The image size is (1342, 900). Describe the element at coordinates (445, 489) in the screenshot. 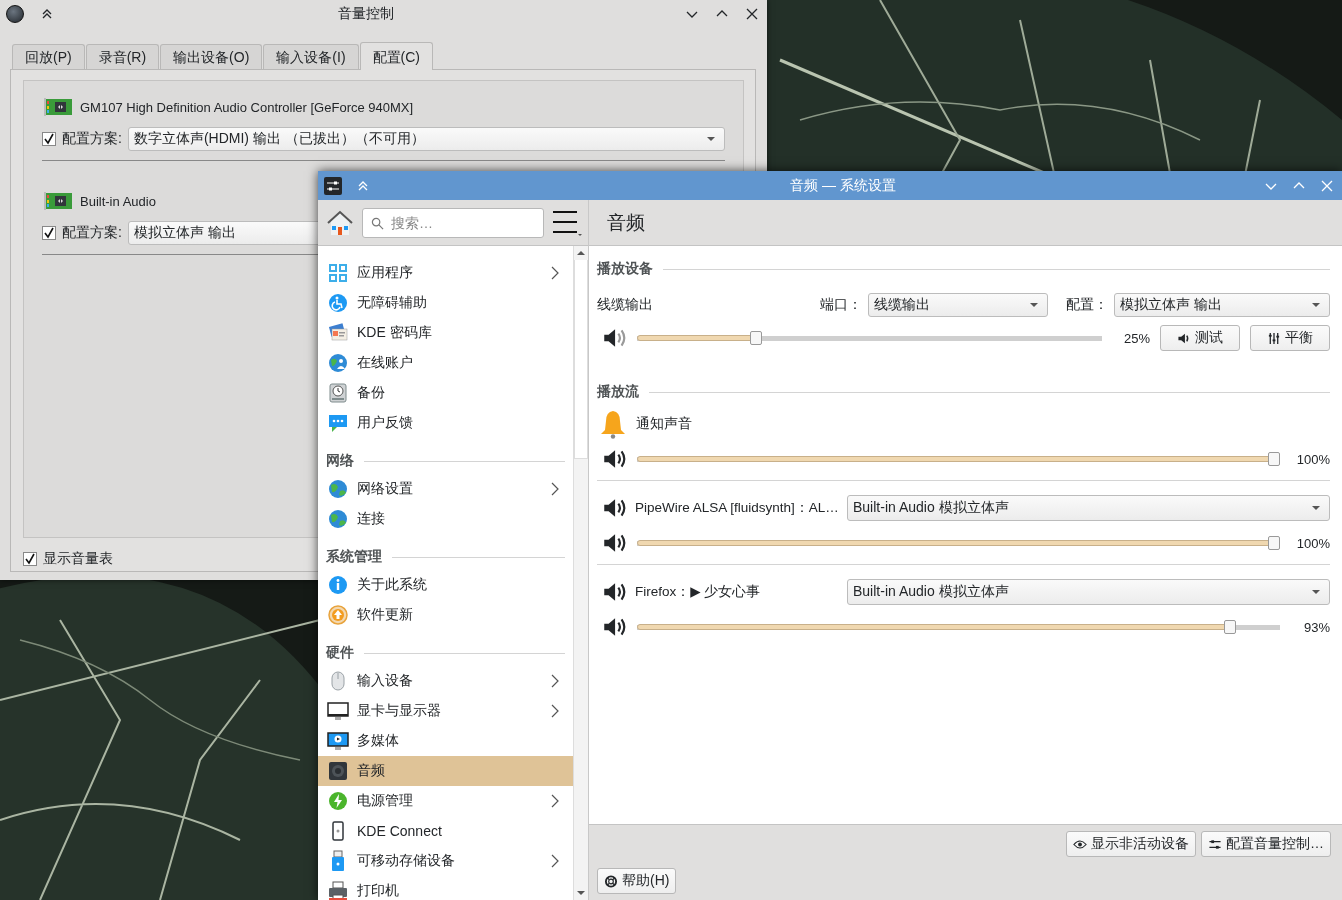

I see `sidebar-item: 网络设置` at that location.